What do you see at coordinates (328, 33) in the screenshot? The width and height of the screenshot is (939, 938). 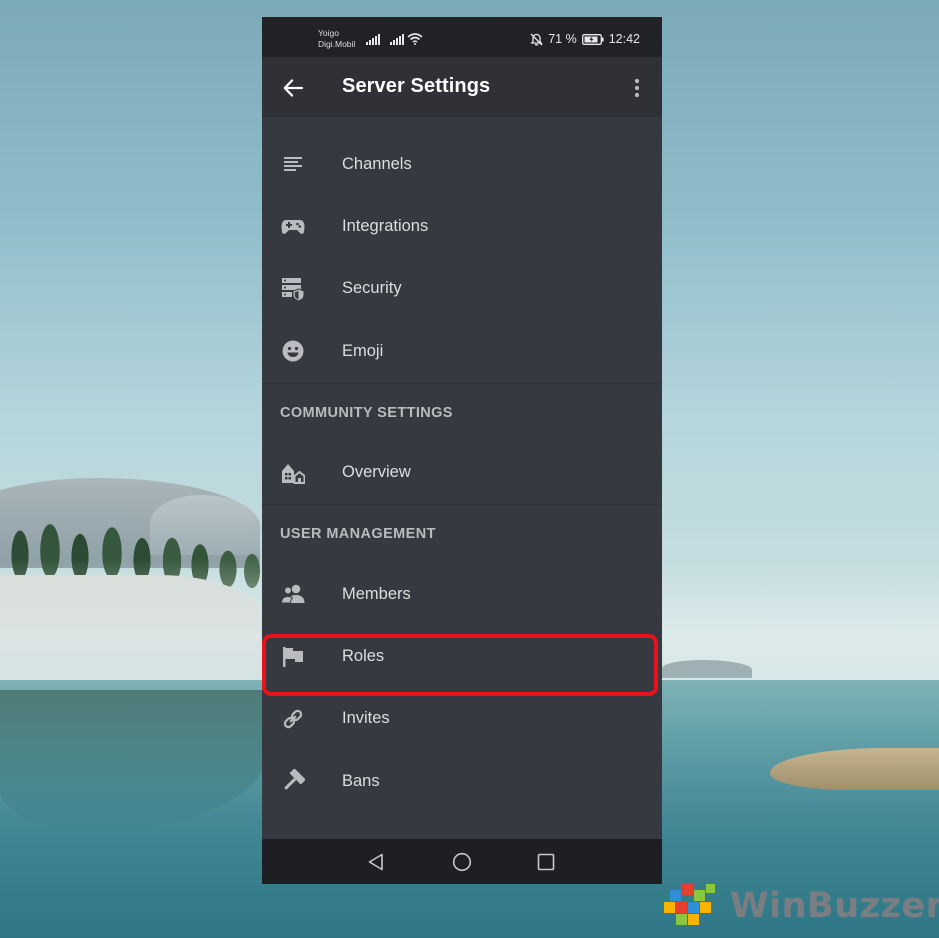 I see `carrier-name-1: Yoigo` at bounding box center [328, 33].